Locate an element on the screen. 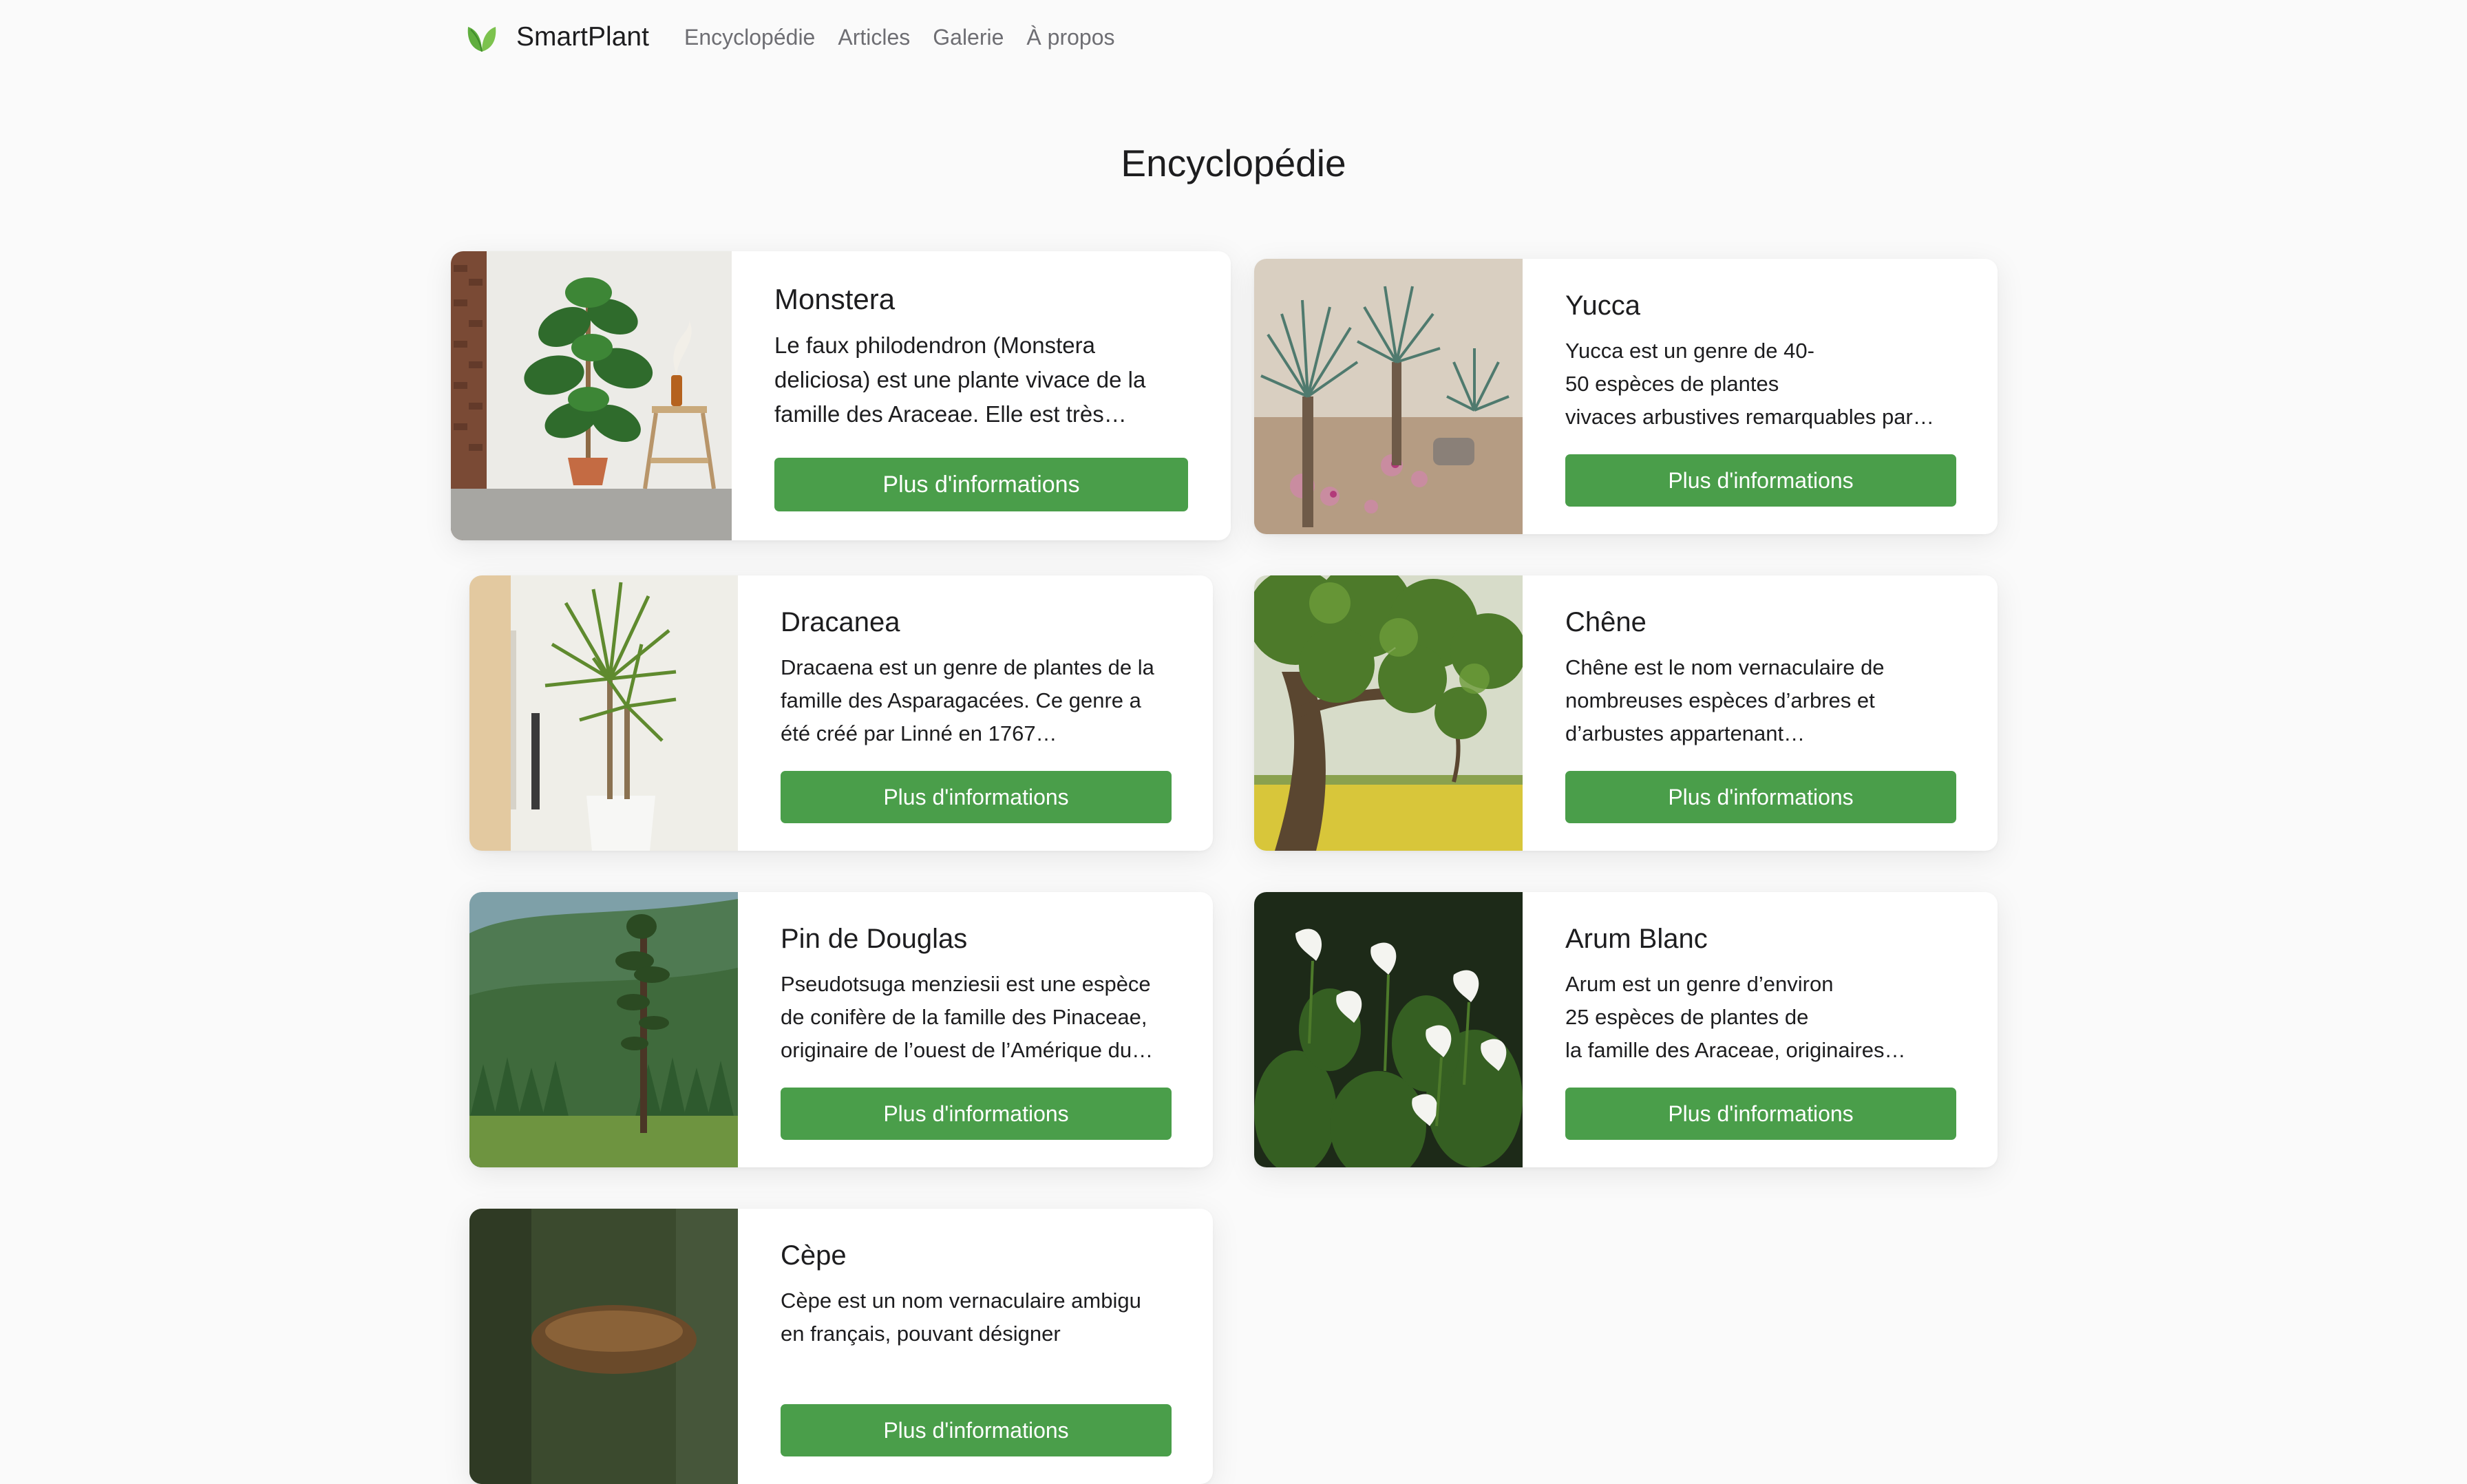 The width and height of the screenshot is (2467, 1484). nav-links: Encyclopédie Articles Galerie À propos is located at coordinates (910, 37).